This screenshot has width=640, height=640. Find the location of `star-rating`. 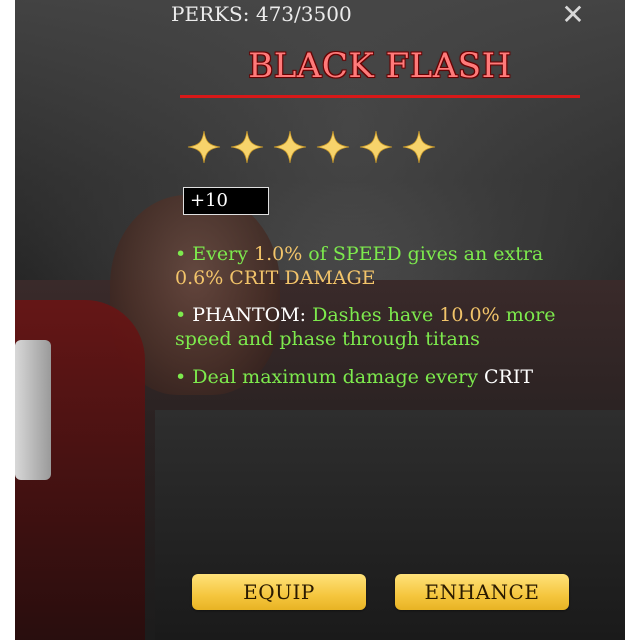

star-rating is located at coordinates (311, 147).